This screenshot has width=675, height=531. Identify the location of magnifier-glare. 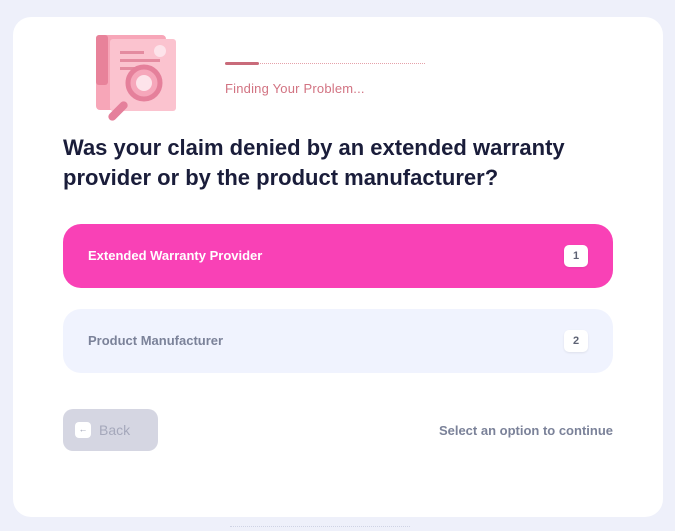
(144, 83).